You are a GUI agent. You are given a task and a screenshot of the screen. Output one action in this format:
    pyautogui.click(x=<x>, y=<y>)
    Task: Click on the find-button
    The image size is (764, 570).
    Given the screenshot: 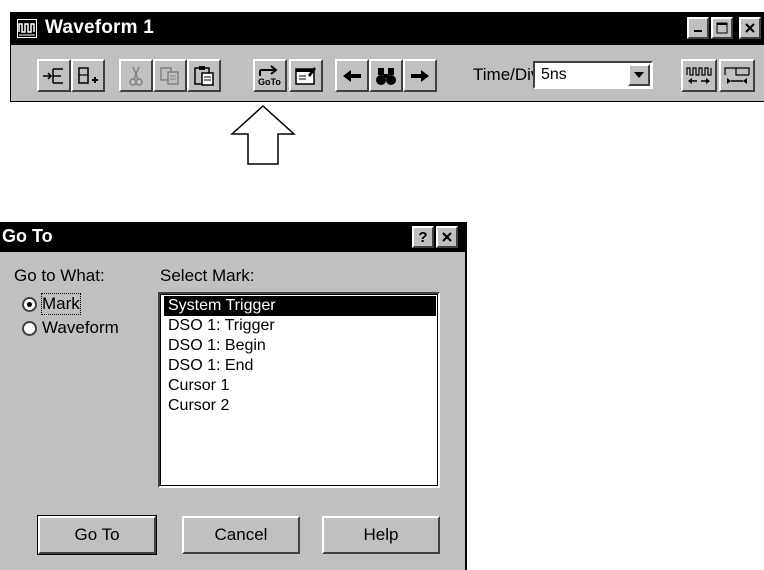 What is the action you would take?
    pyautogui.click(x=386, y=75)
    